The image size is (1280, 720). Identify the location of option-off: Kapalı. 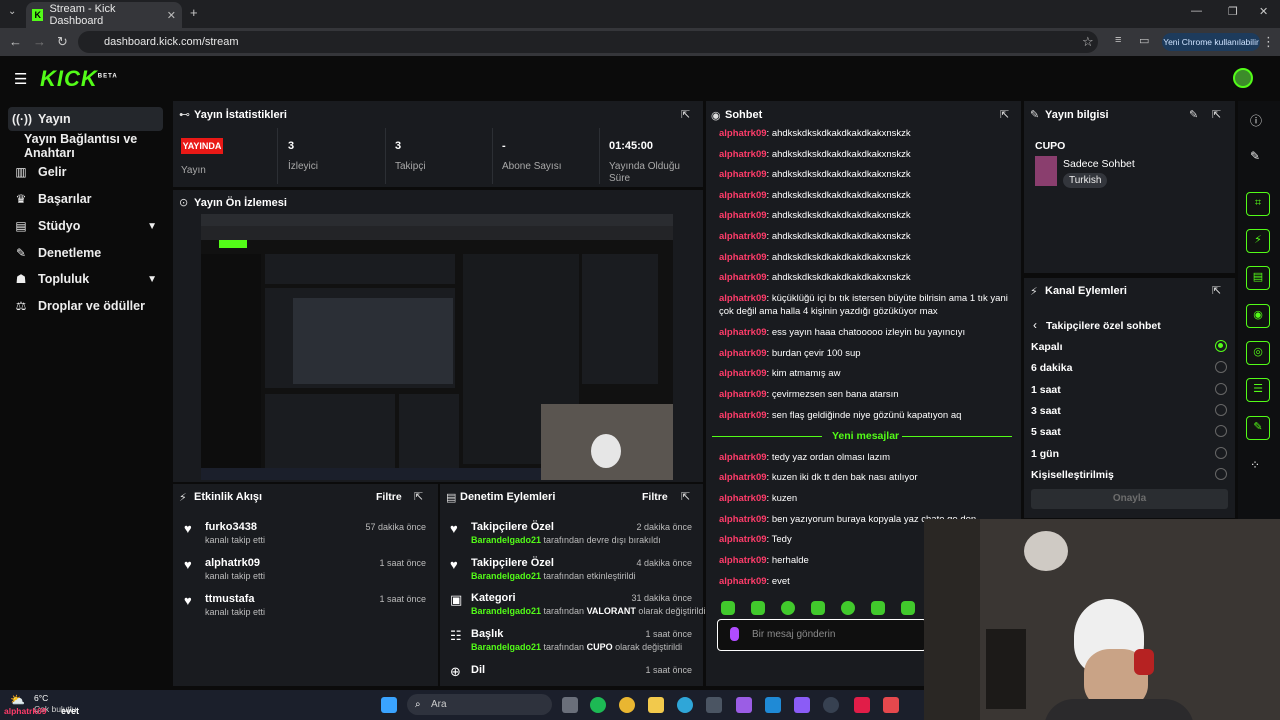
(1047, 347).